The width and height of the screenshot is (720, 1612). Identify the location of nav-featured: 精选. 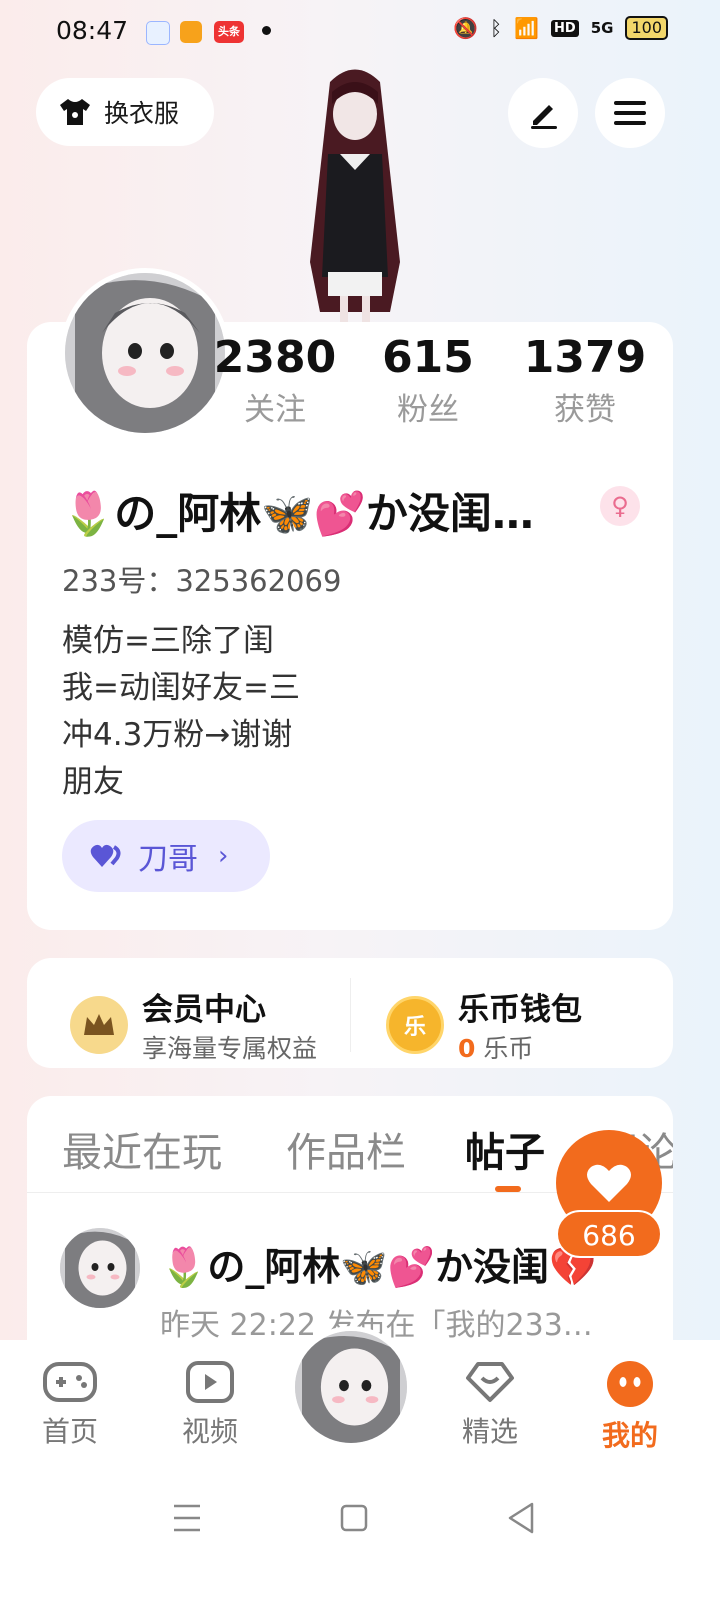
(490, 1405).